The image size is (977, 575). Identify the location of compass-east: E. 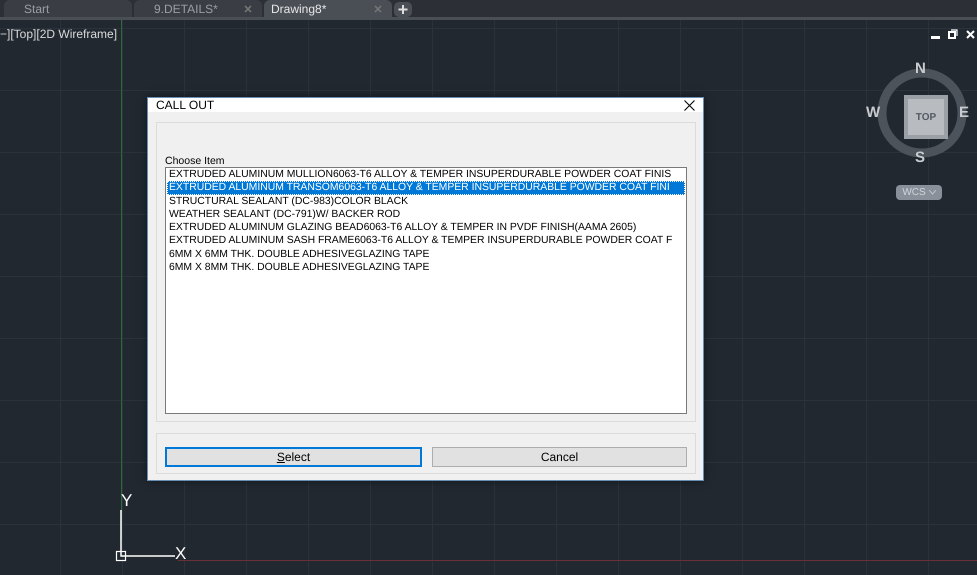
(964, 112).